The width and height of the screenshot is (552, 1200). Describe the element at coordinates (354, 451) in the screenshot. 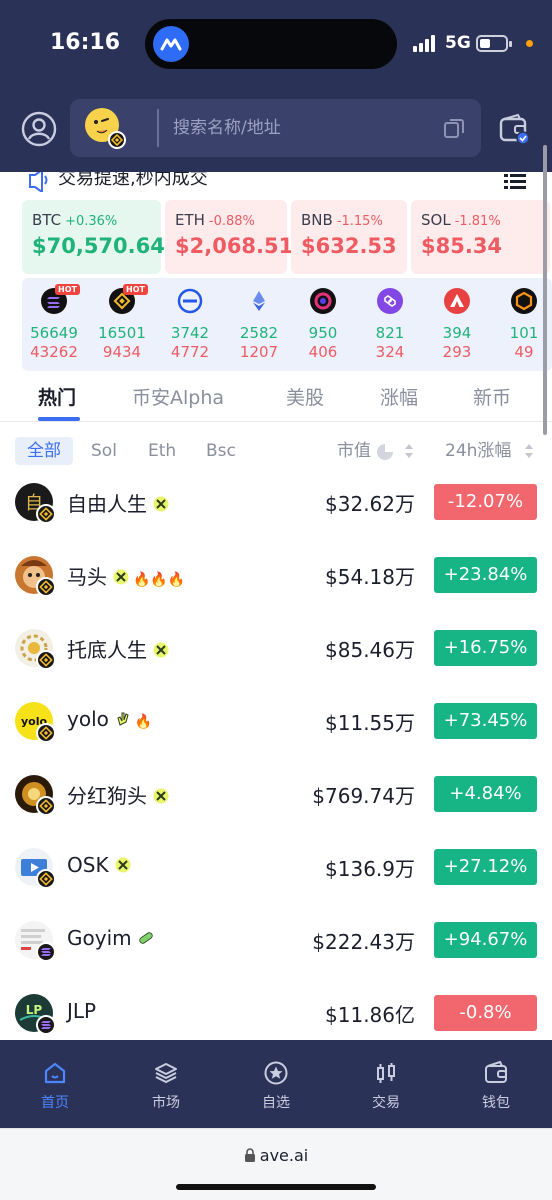

I see `sort-market-cap: 市值` at that location.